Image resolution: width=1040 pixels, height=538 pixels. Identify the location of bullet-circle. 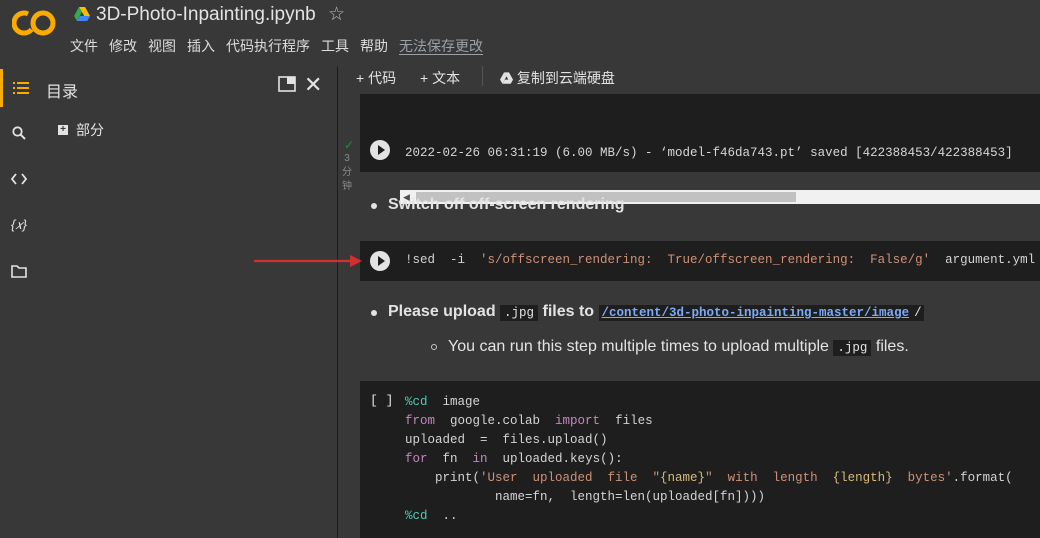
(434, 347).